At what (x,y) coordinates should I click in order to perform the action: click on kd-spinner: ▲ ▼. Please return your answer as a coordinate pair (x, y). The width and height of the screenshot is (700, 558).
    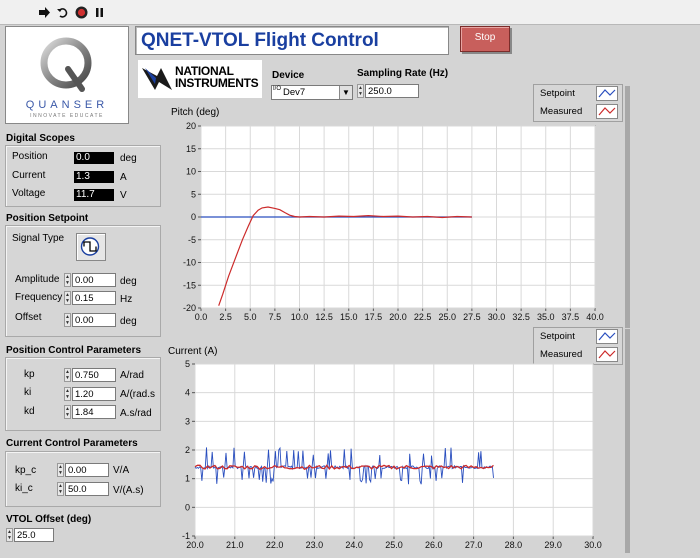
    Looking at the image, I should click on (67, 412).